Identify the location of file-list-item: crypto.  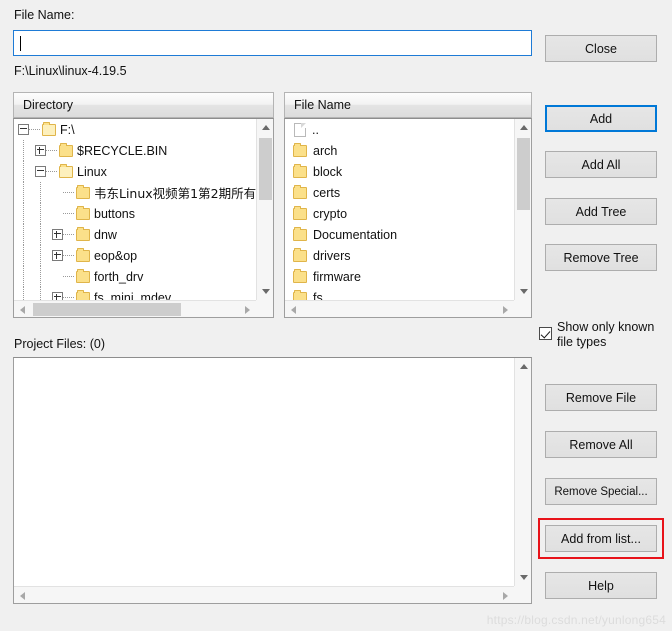
(399, 213).